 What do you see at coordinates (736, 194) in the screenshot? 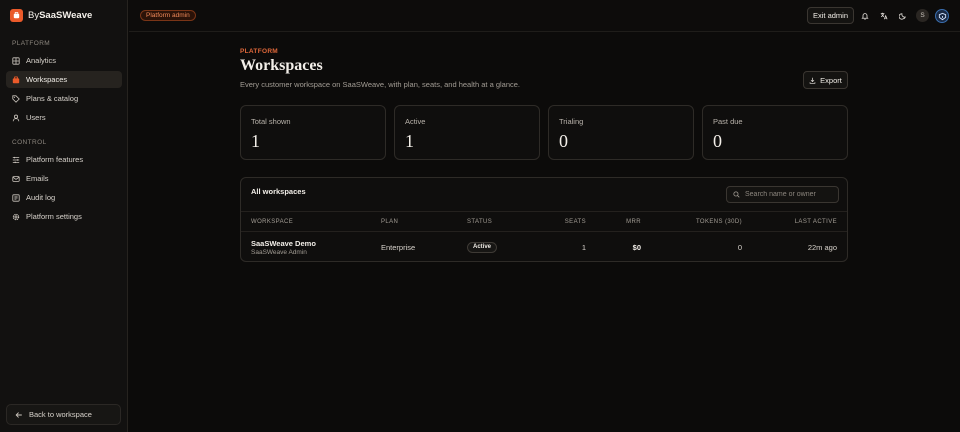
I see `search-icon` at bounding box center [736, 194].